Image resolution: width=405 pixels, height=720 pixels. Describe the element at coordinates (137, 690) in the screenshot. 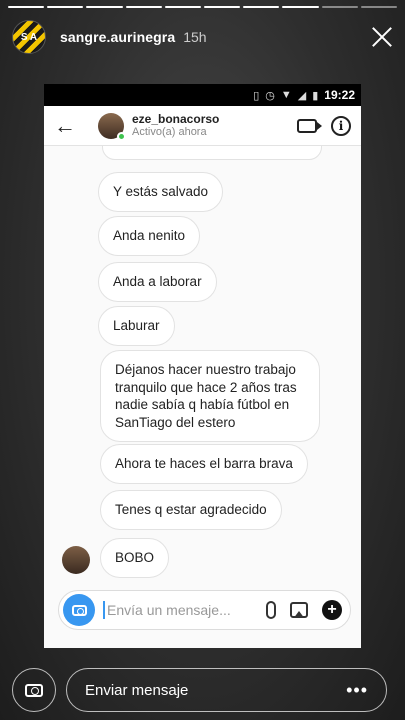

I see `reply-placeholder: Enviar mensaje` at that location.